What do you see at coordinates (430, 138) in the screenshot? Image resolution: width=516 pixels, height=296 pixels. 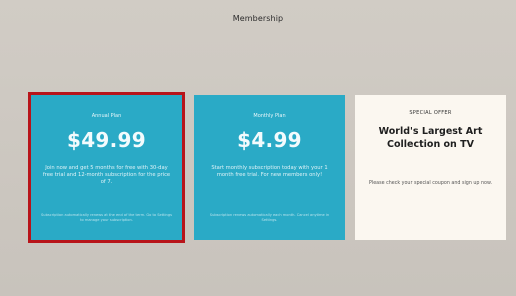 I see `special-offer-title: World's Largest Art Collection on TV` at bounding box center [430, 138].